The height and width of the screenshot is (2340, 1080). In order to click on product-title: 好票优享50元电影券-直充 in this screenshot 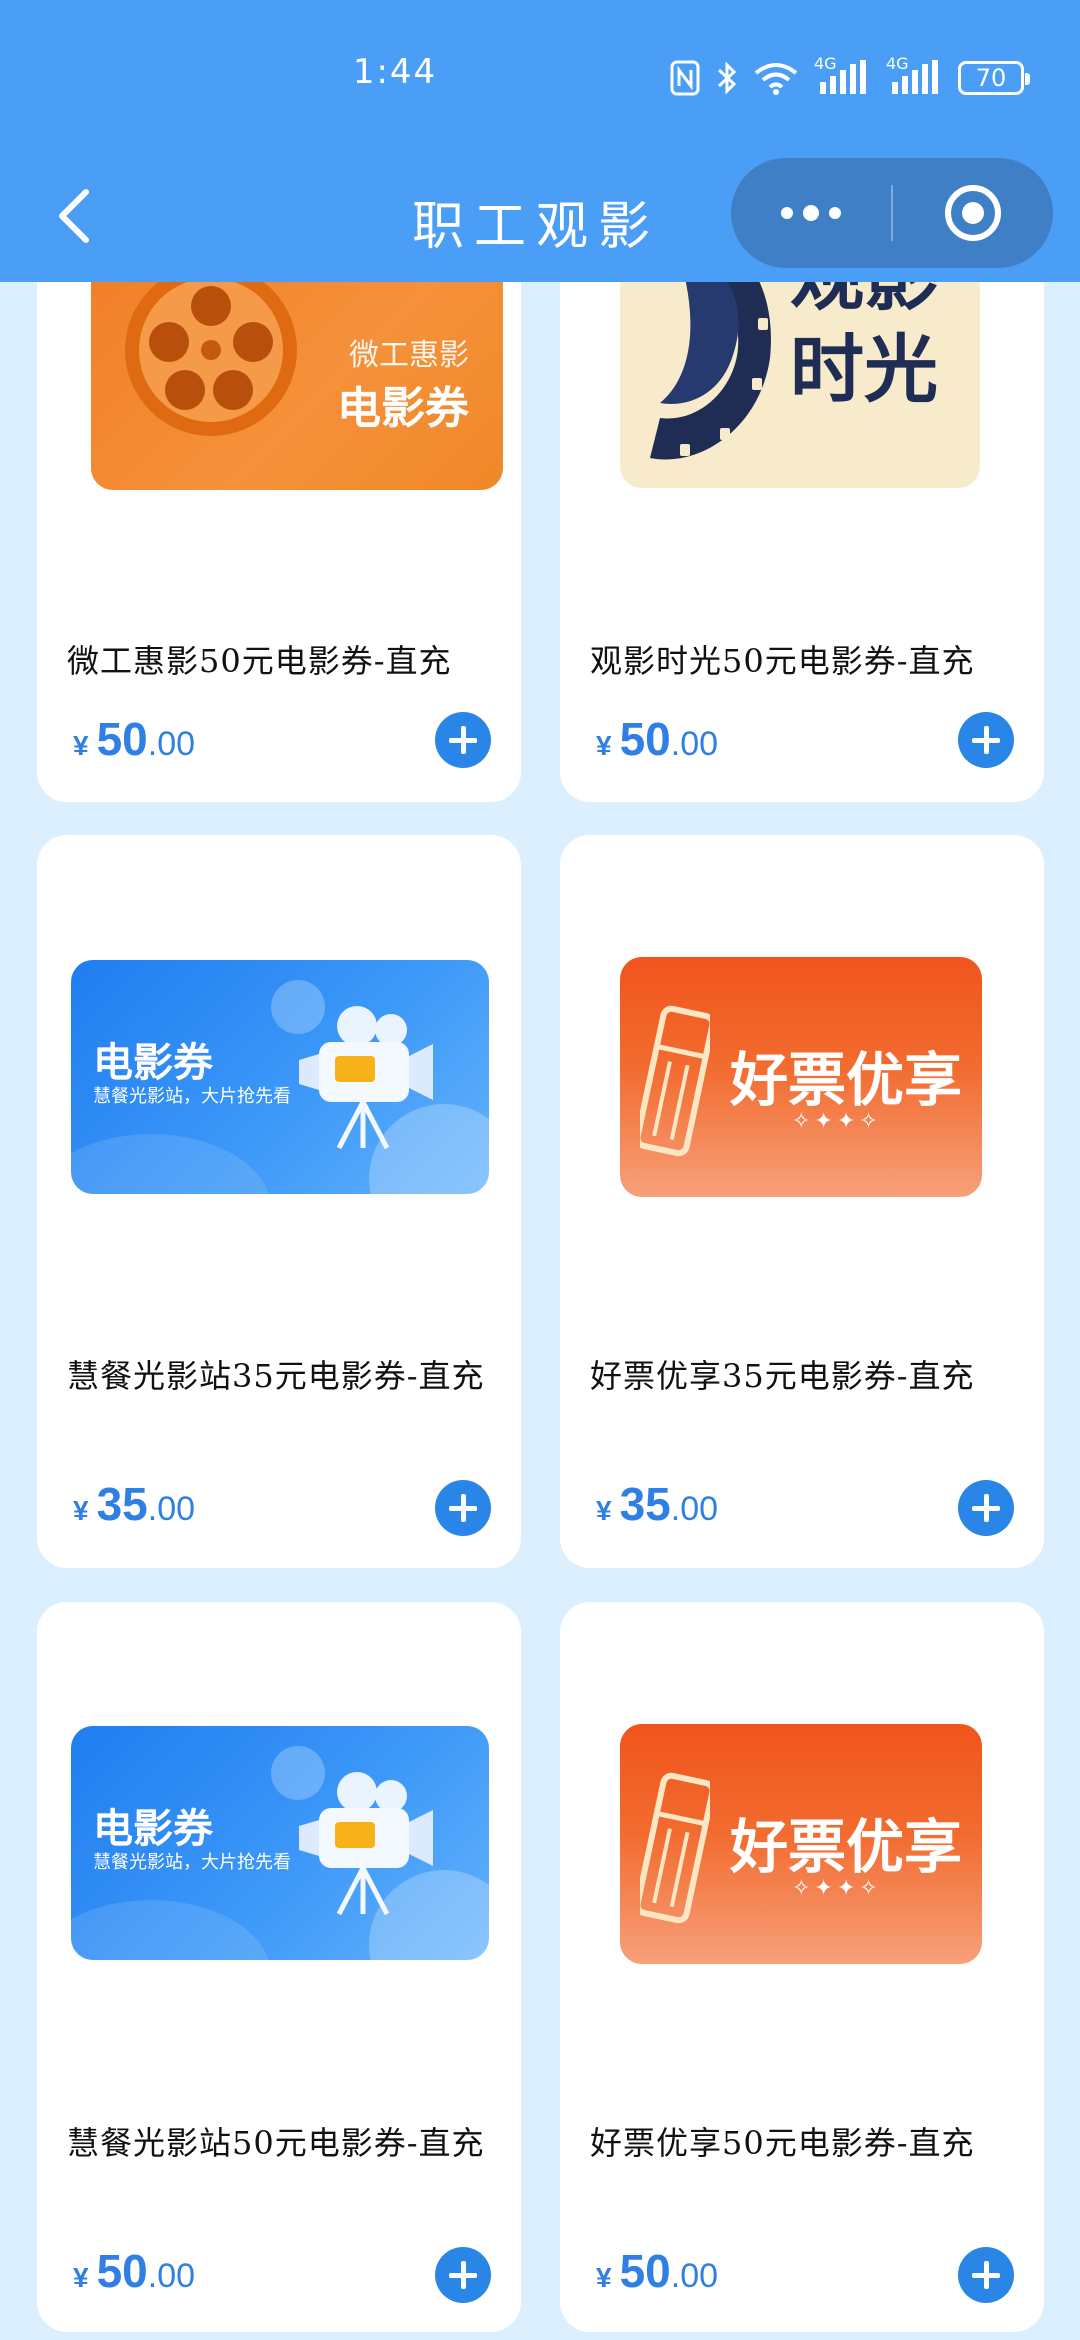, I will do `click(782, 2143)`.